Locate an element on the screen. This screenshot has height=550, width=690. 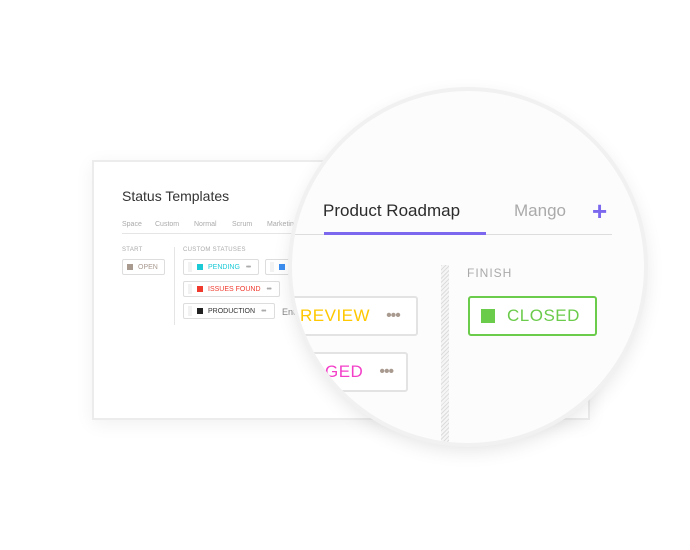
status-pending: PENDING ••• is located at coordinates (221, 267).